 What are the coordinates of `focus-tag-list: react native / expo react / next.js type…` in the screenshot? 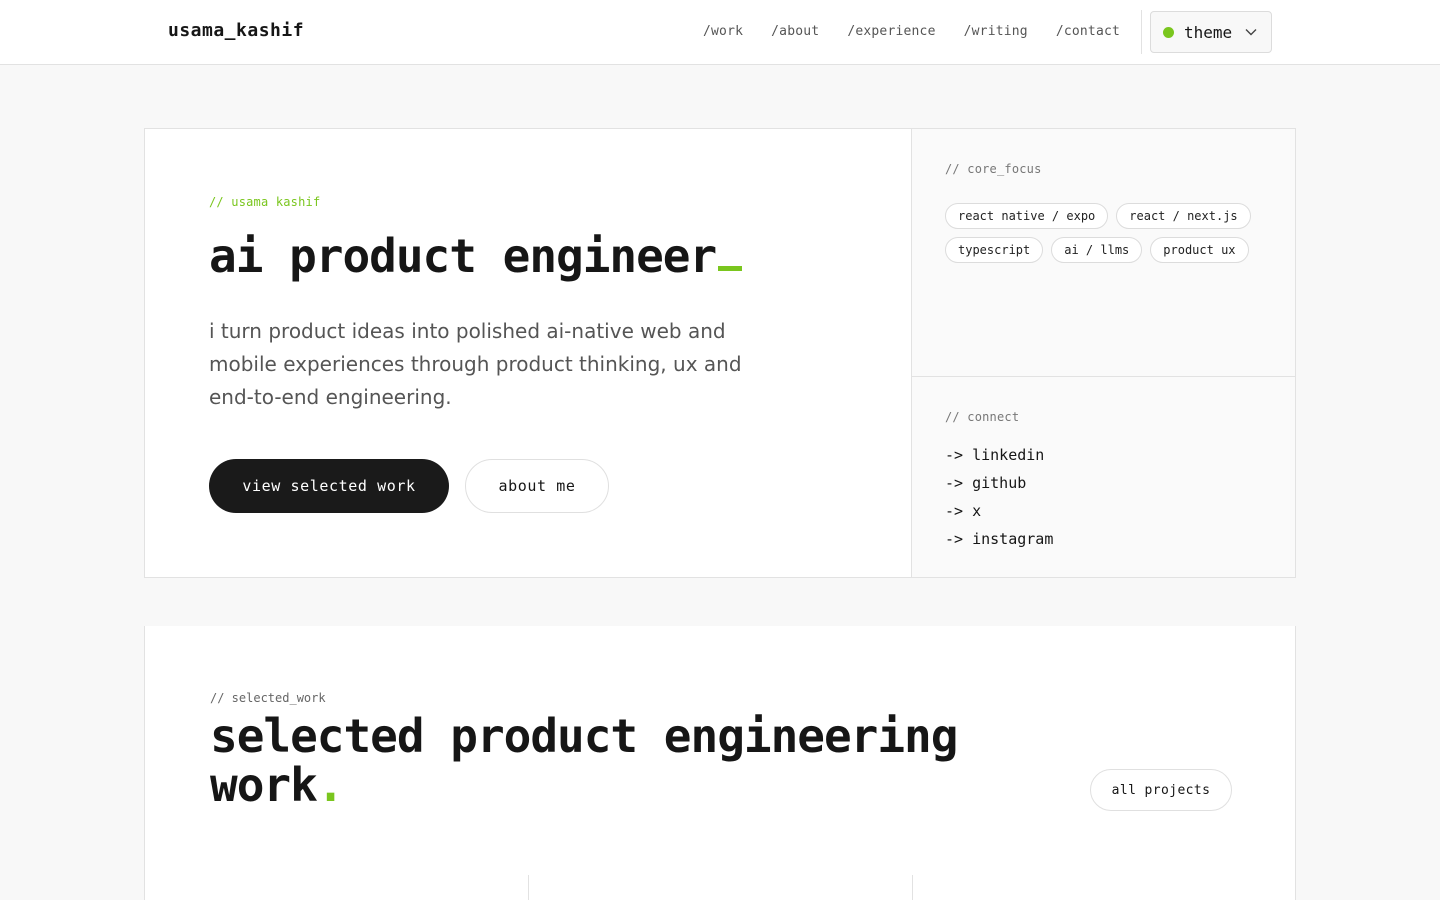 It's located at (1110, 233).